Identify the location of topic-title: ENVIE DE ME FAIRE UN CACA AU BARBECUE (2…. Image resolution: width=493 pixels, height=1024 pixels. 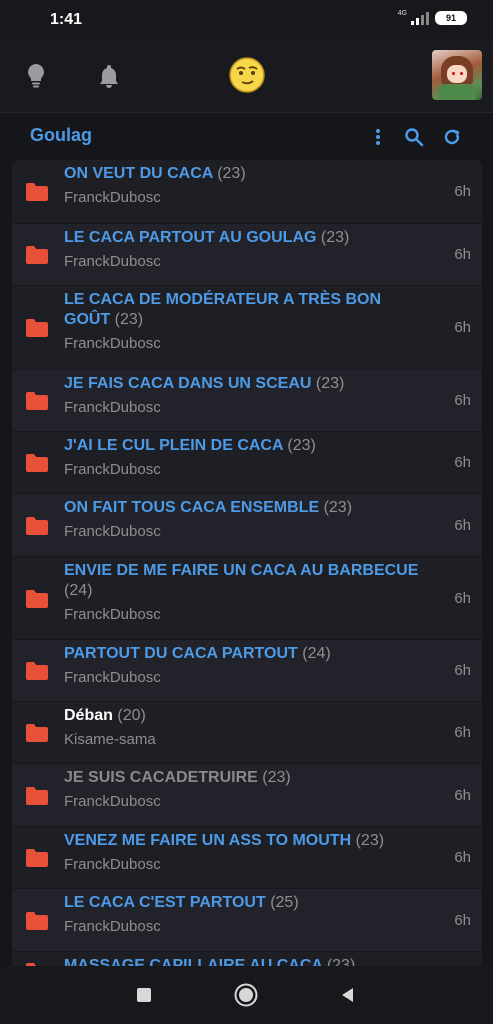
(243, 581).